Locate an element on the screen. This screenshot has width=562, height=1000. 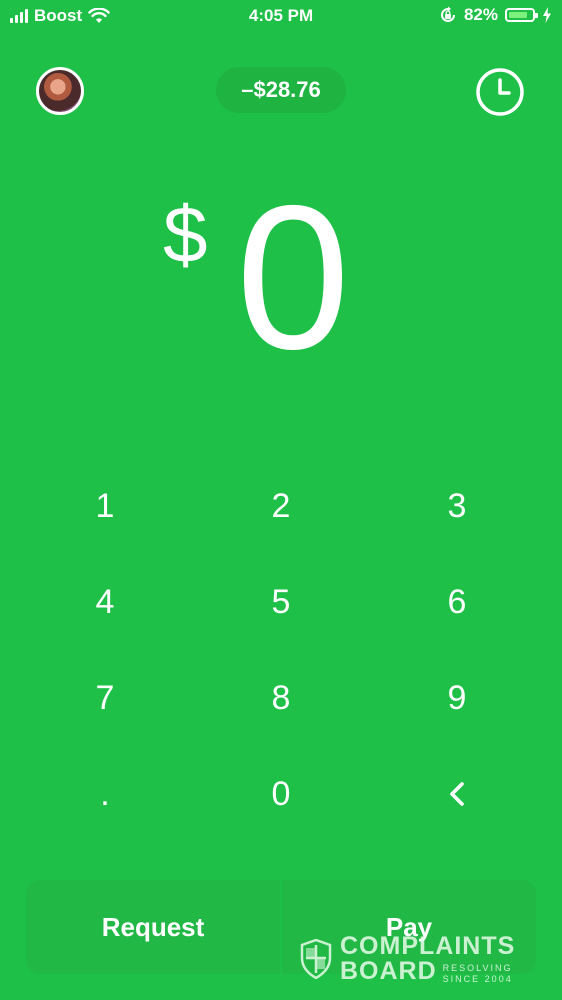
request-button: Request is located at coordinates (153, 927).